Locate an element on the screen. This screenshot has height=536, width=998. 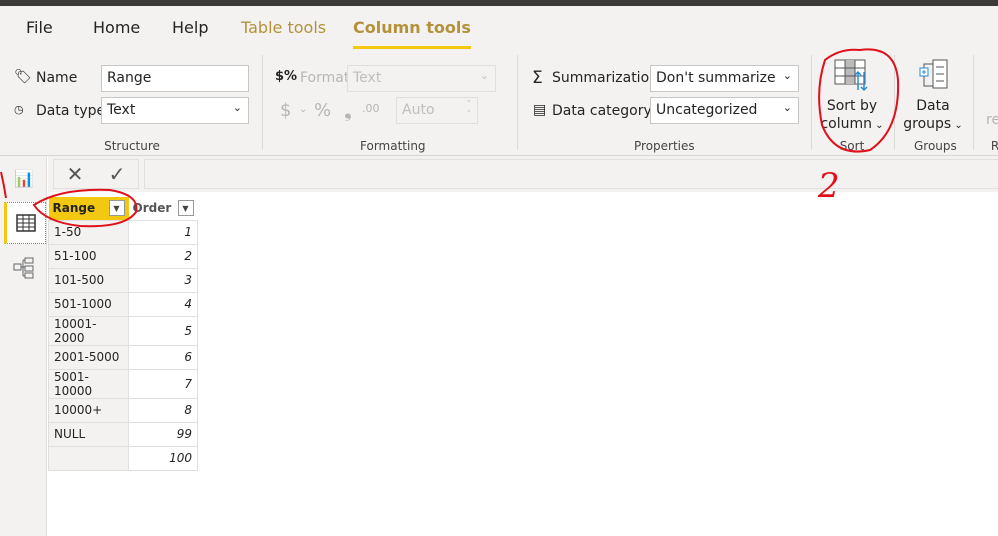
table-row: 2001-5000 6 is located at coordinates (123, 357).